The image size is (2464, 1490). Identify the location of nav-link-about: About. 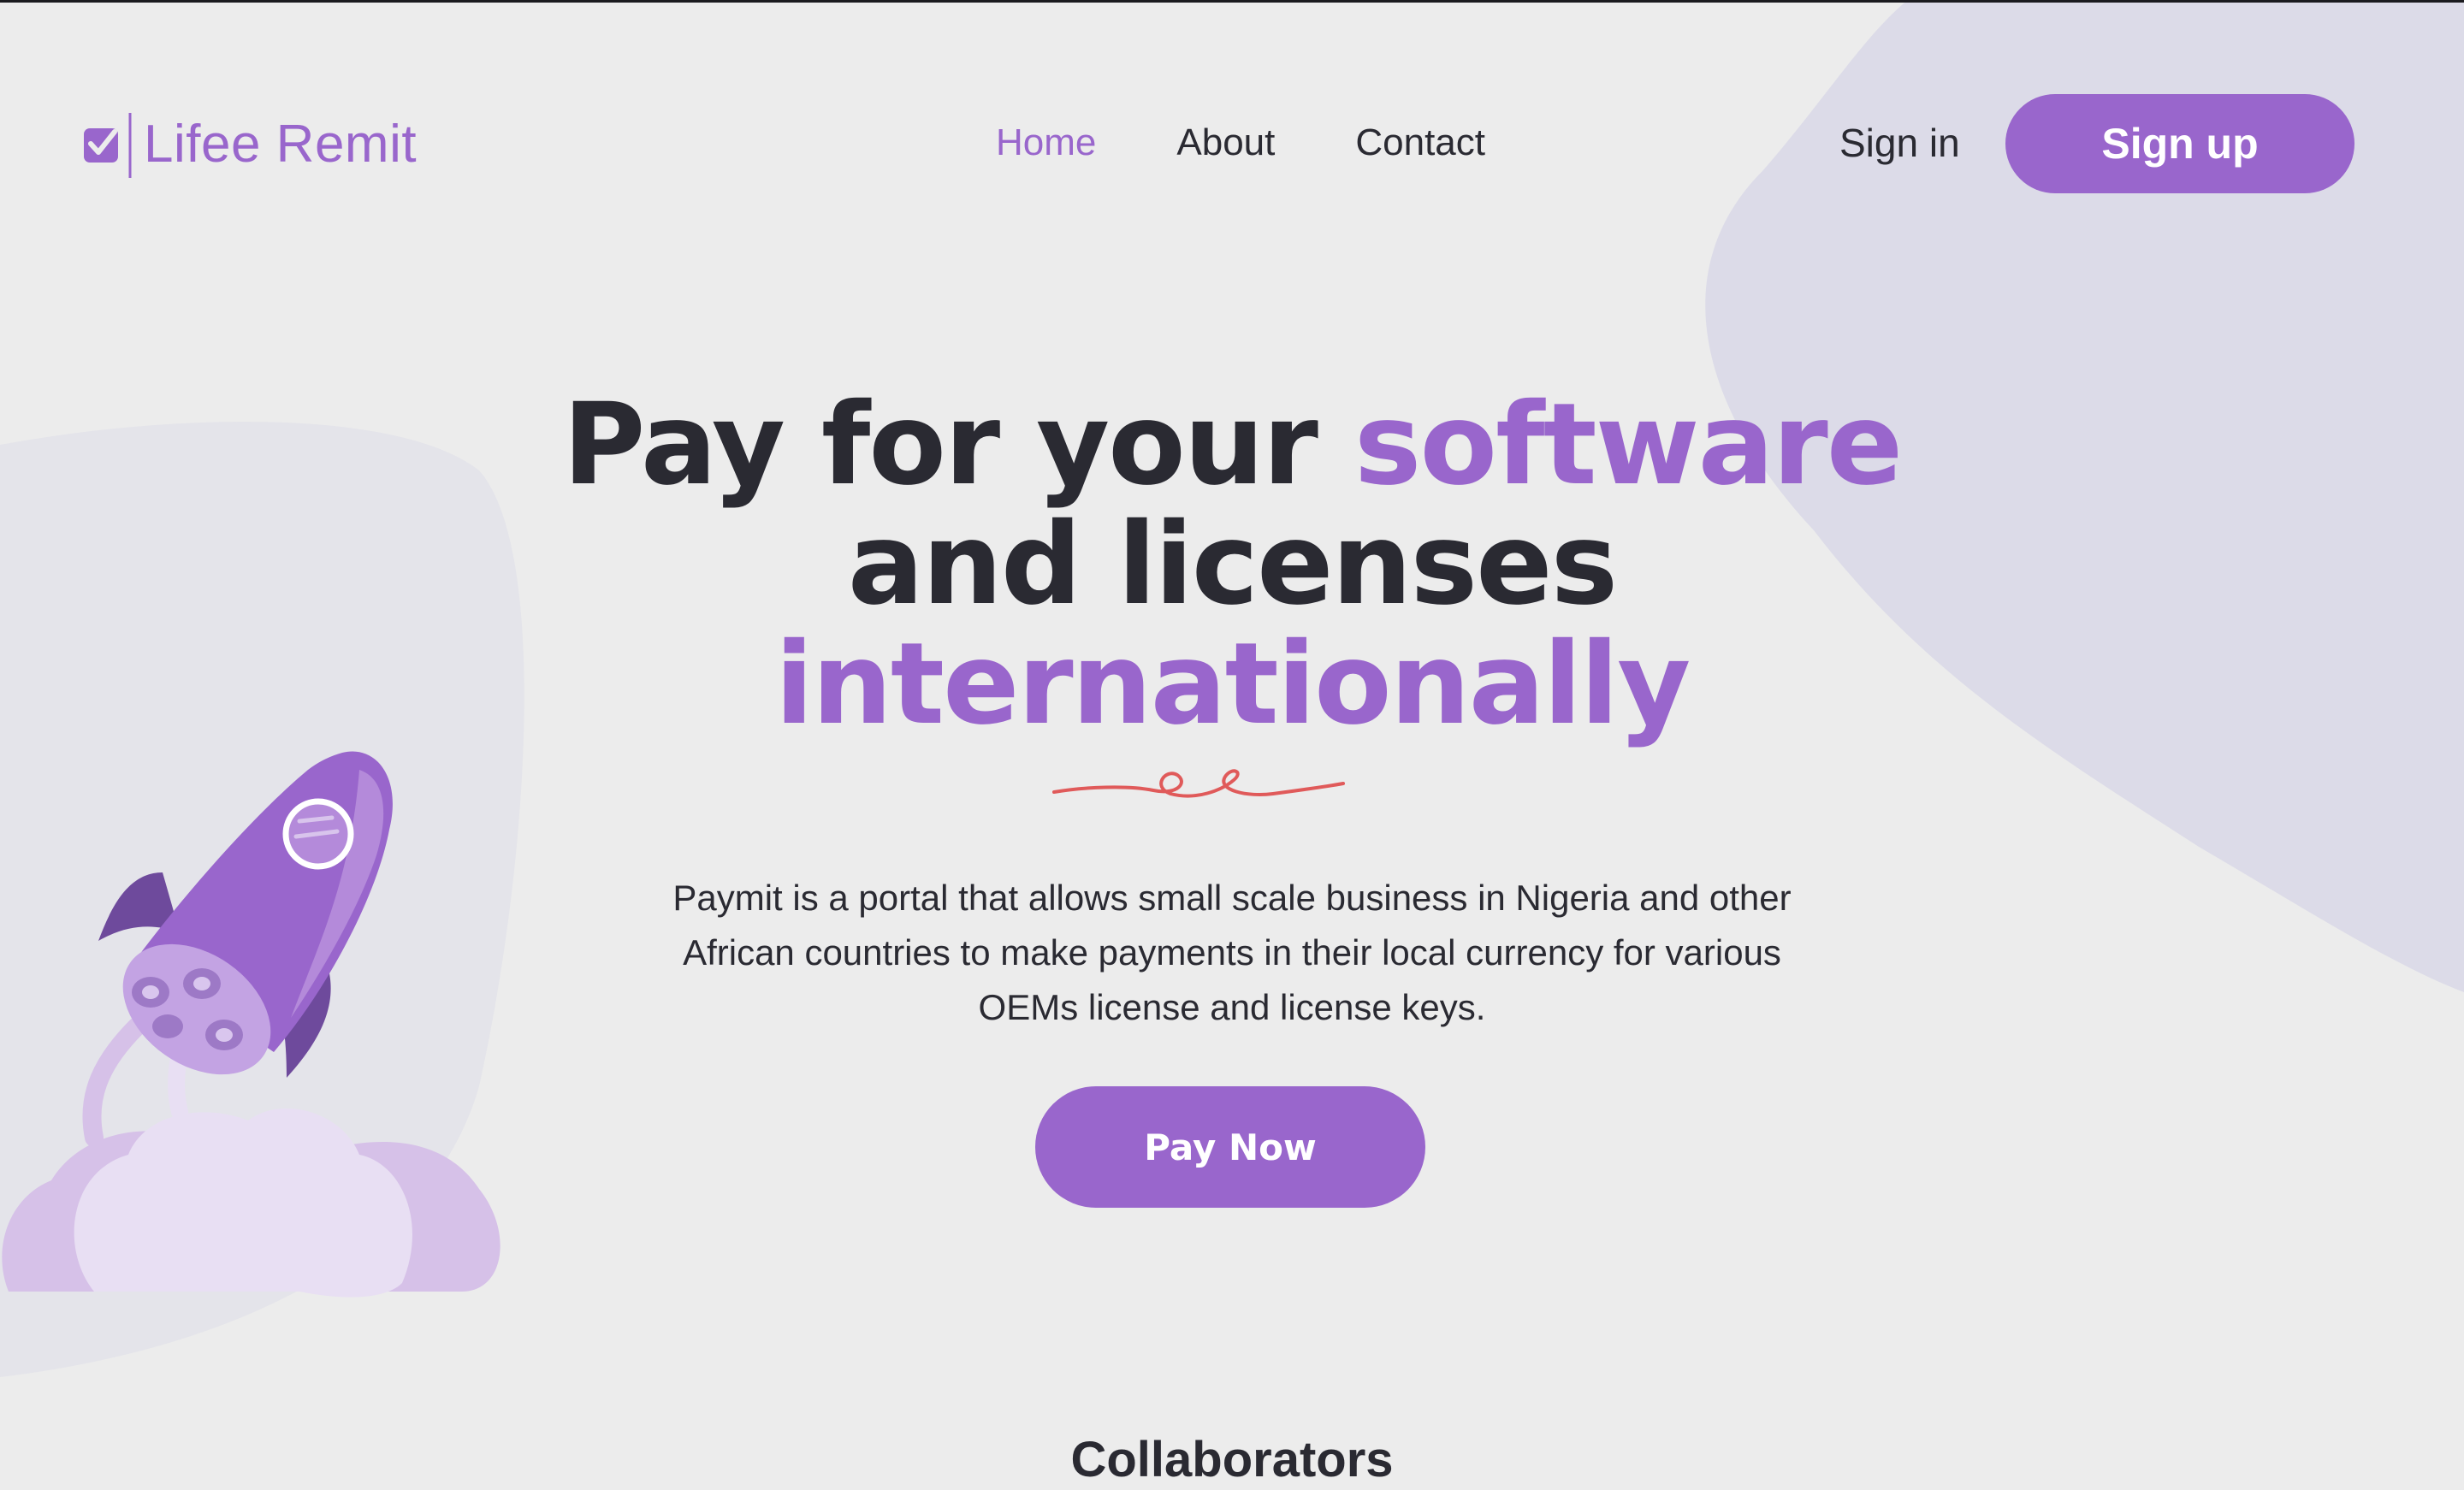
(1225, 142).